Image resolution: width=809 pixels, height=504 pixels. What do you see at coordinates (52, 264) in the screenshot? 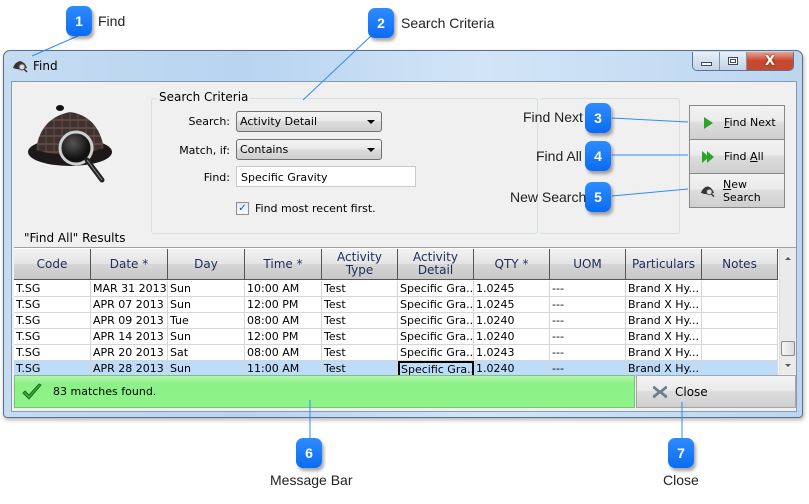
I see `column-header-code: Code` at bounding box center [52, 264].